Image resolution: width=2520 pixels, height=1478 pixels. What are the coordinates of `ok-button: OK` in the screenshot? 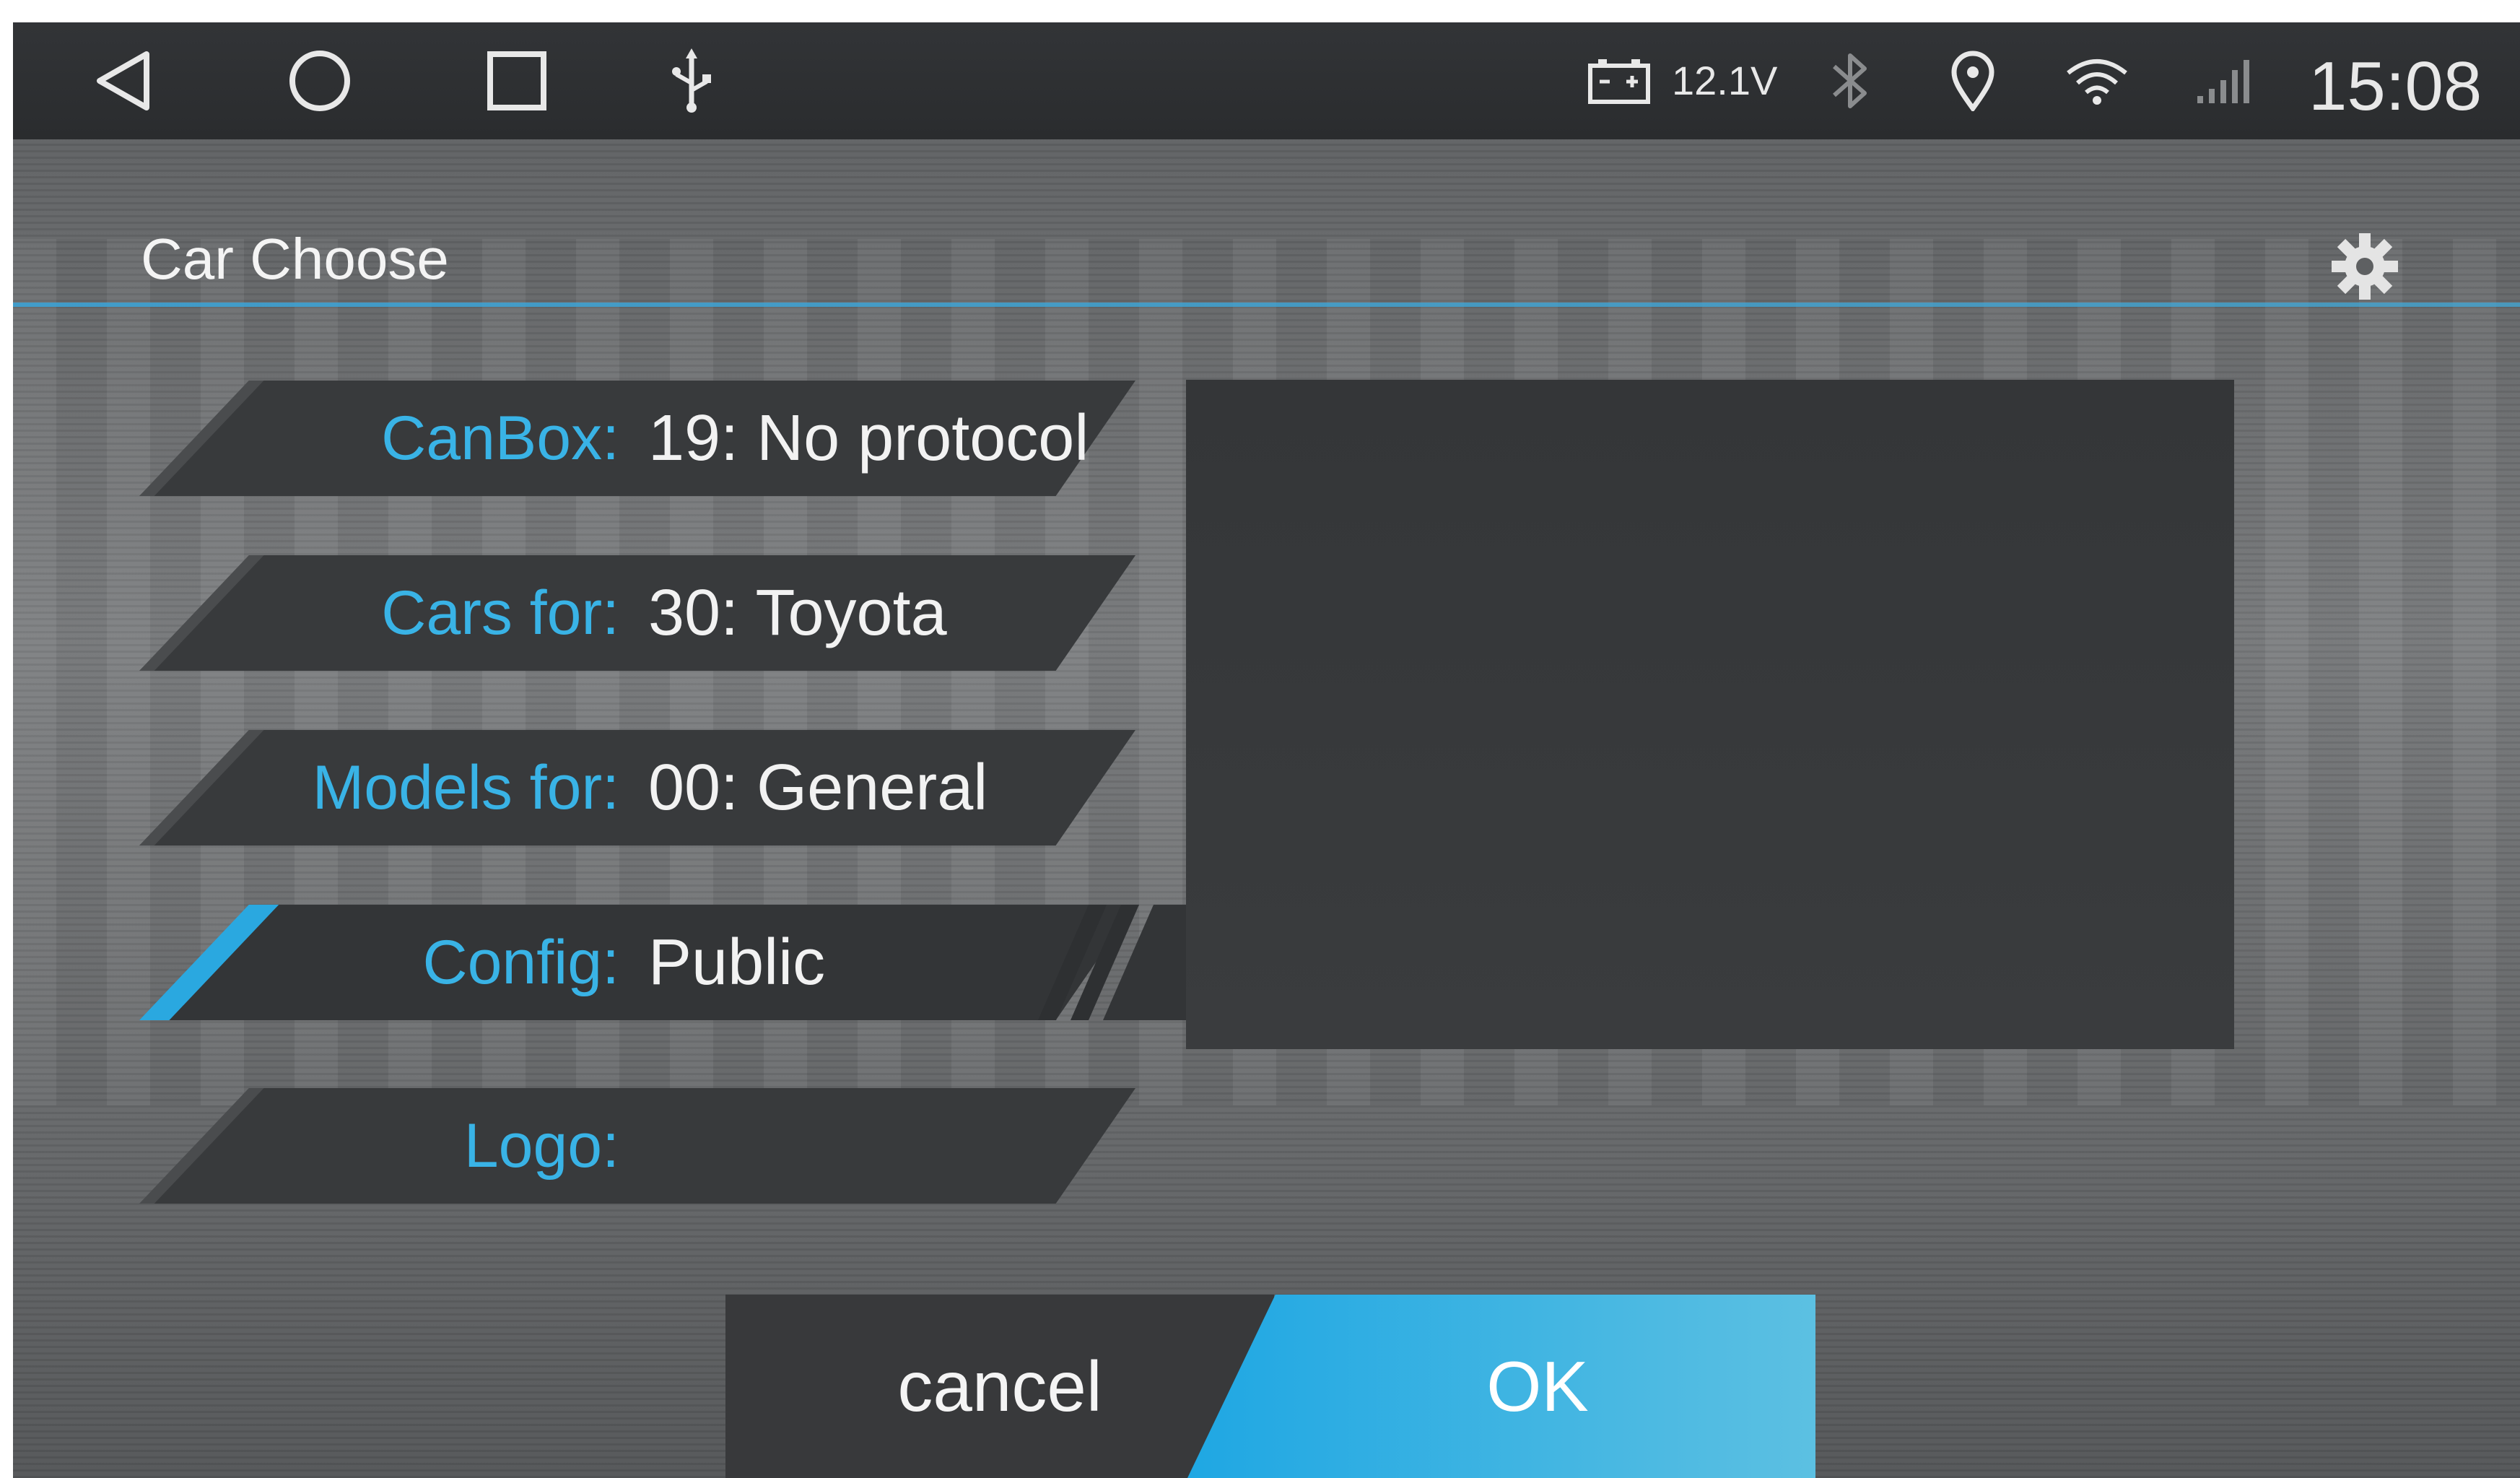 It's located at (1501, 1387).